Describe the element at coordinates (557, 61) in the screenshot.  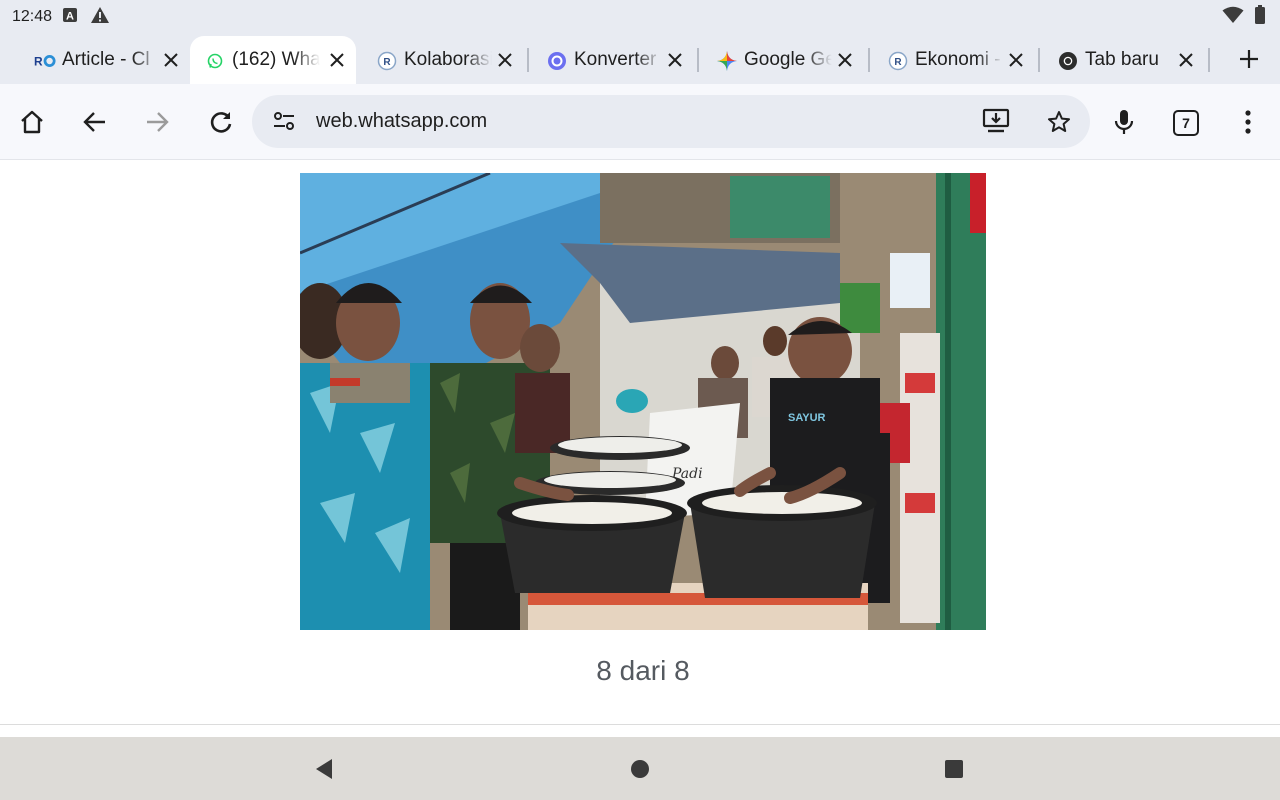
I see `converter-icon` at that location.